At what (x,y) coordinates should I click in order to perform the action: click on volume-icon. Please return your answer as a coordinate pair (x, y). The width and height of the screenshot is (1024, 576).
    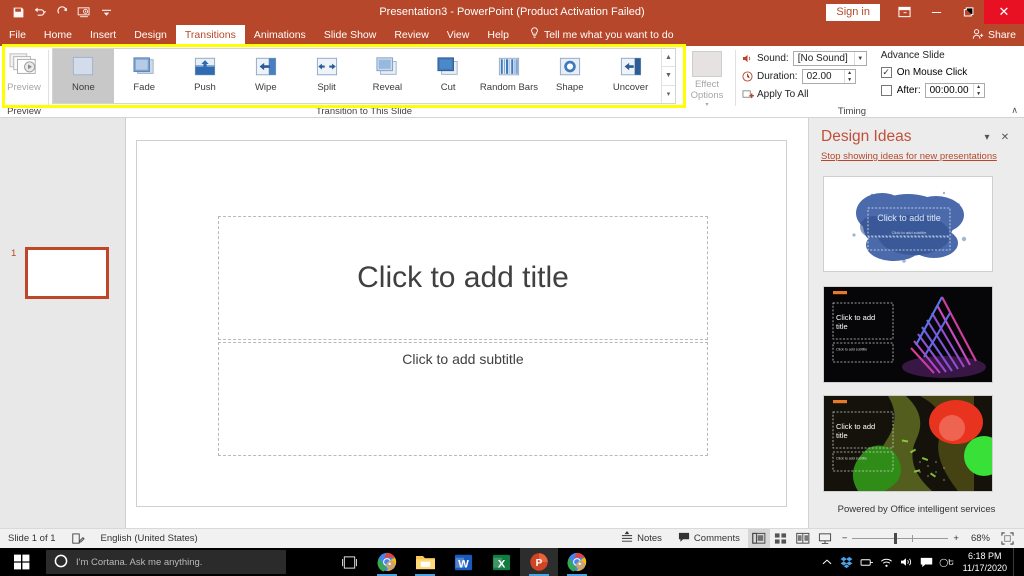
    Looking at the image, I should click on (907, 562).